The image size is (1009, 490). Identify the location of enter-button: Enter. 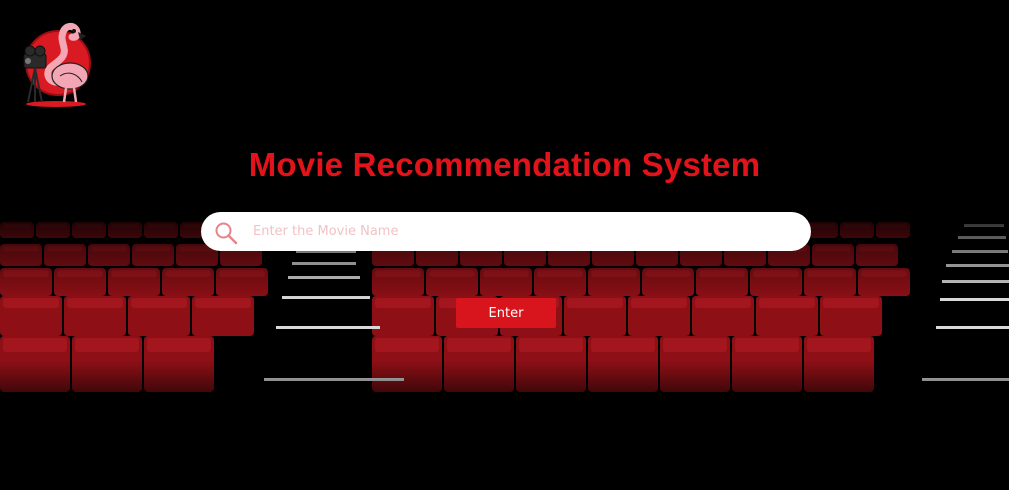
(506, 313).